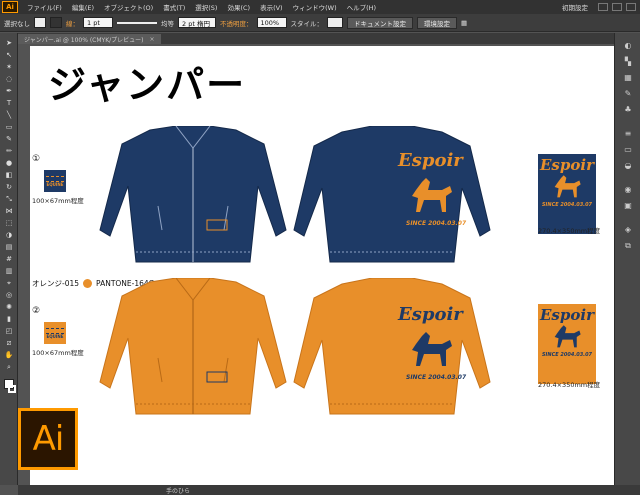  What do you see at coordinates (56, 283) in the screenshot?
I see `color-name: オレンジ-015` at bounding box center [56, 283].